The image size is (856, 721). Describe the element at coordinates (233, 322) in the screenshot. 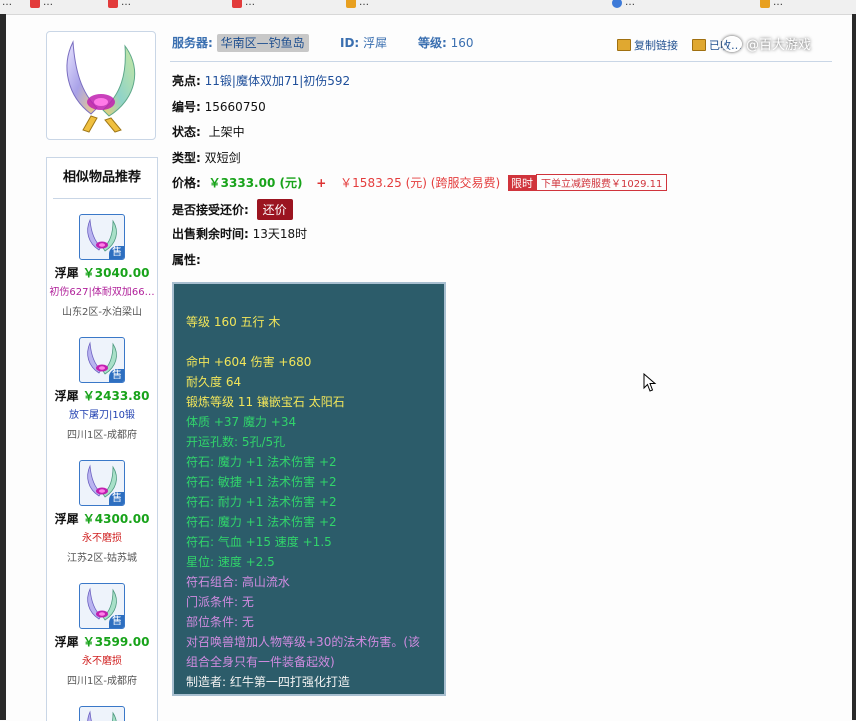

I see `attribute-line: 等级 160 五行 木` at that location.